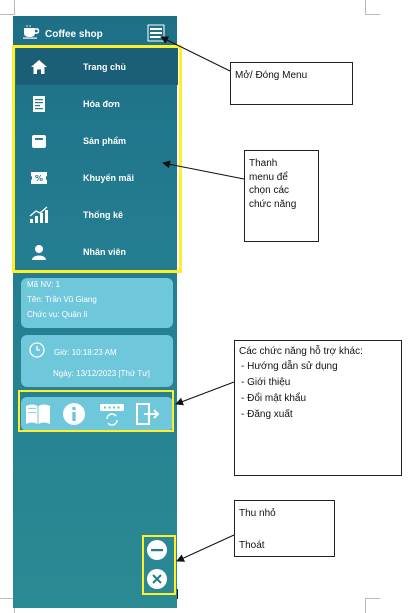 This screenshot has height=613, width=411. Describe the element at coordinates (266, 382) in the screenshot. I see `note-item: - Giới thiệu` at that location.